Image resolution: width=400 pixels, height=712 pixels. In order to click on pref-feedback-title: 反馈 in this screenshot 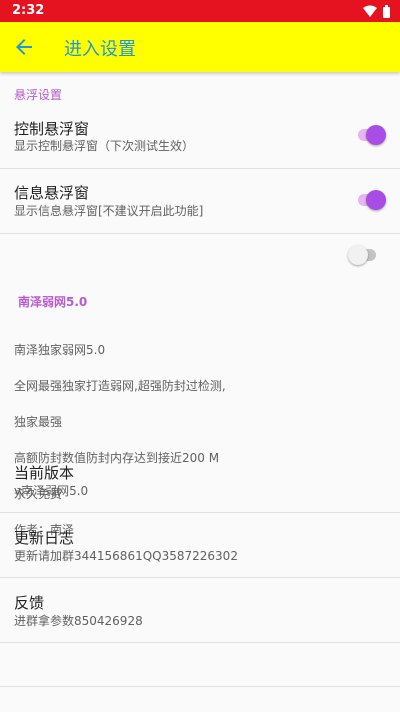, I will do `click(29, 603)`.